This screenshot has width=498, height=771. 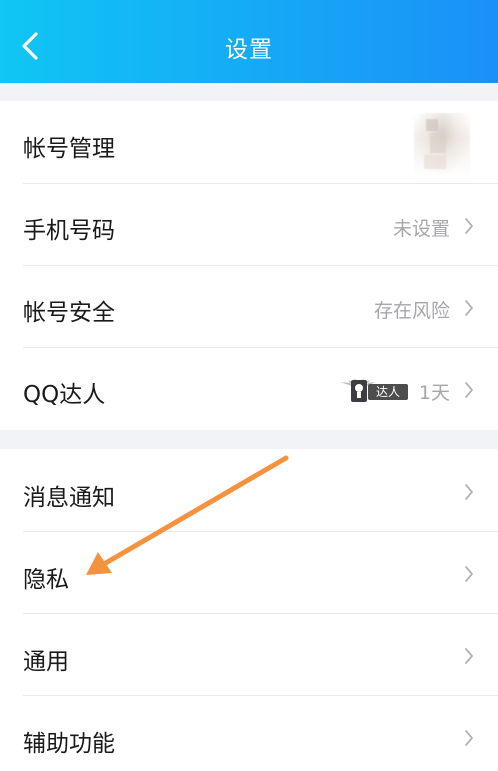 I want to click on row-label: 辅助功能, so click(x=69, y=744).